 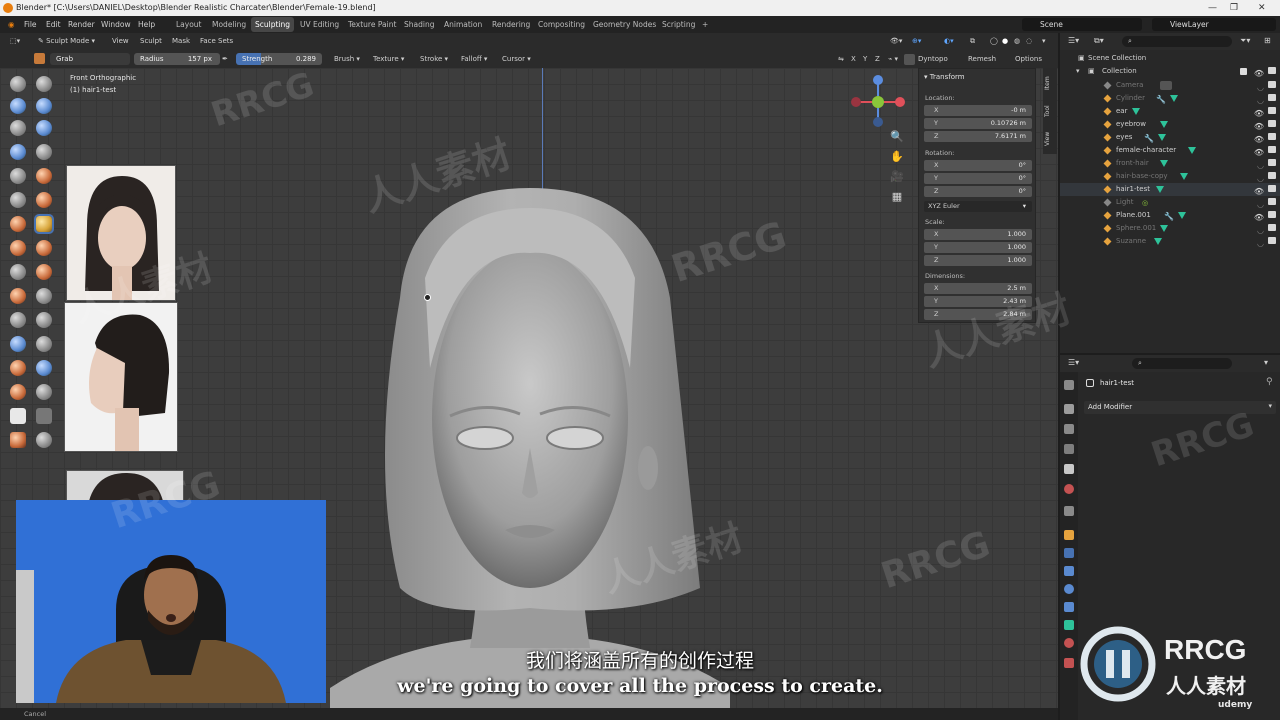 I want to click on options-menu: Options, so click(x=1028, y=59).